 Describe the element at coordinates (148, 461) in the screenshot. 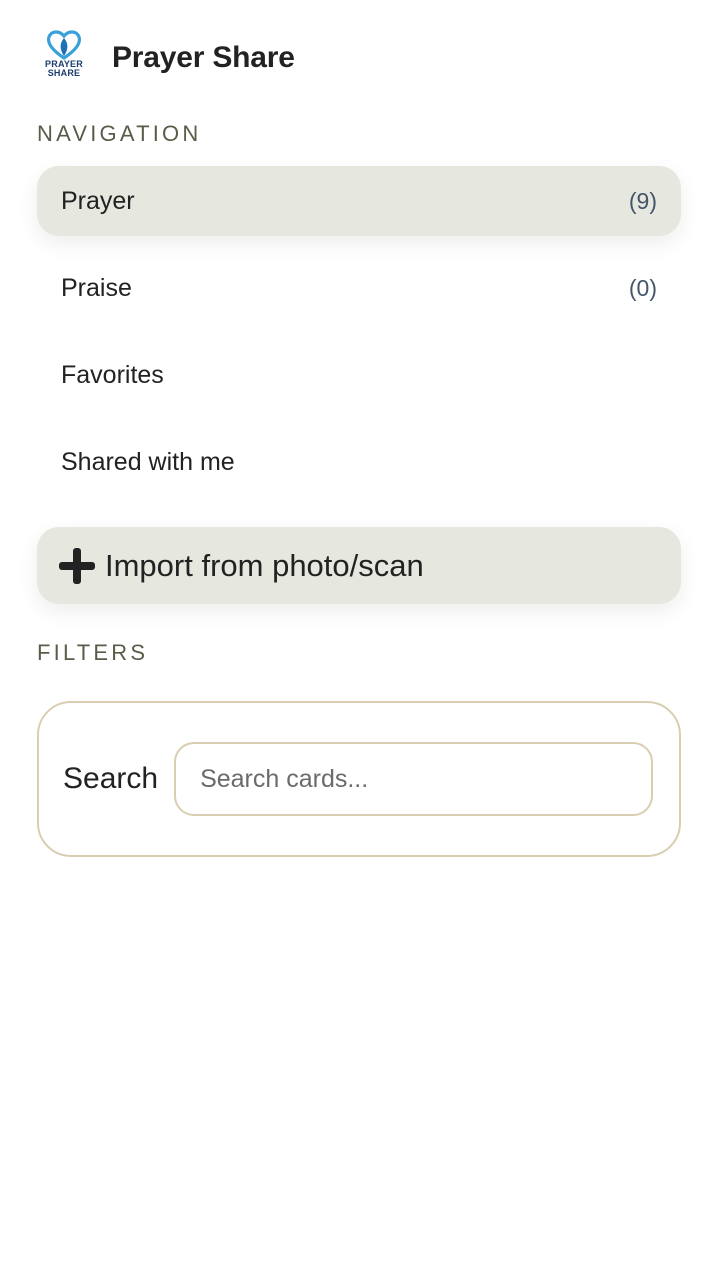

I see `nav-item-label: Shared with me` at that location.